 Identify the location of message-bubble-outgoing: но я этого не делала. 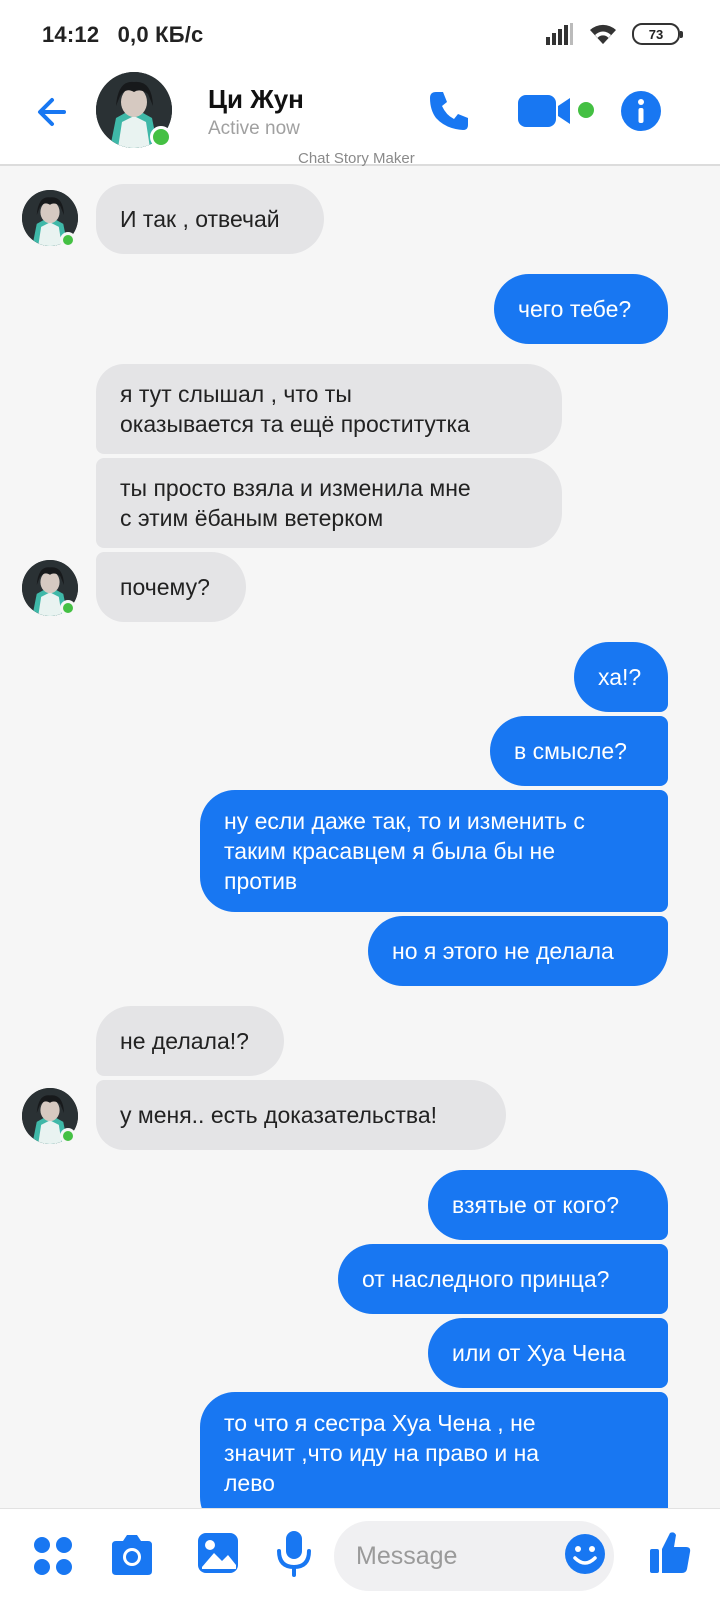
(518, 951).